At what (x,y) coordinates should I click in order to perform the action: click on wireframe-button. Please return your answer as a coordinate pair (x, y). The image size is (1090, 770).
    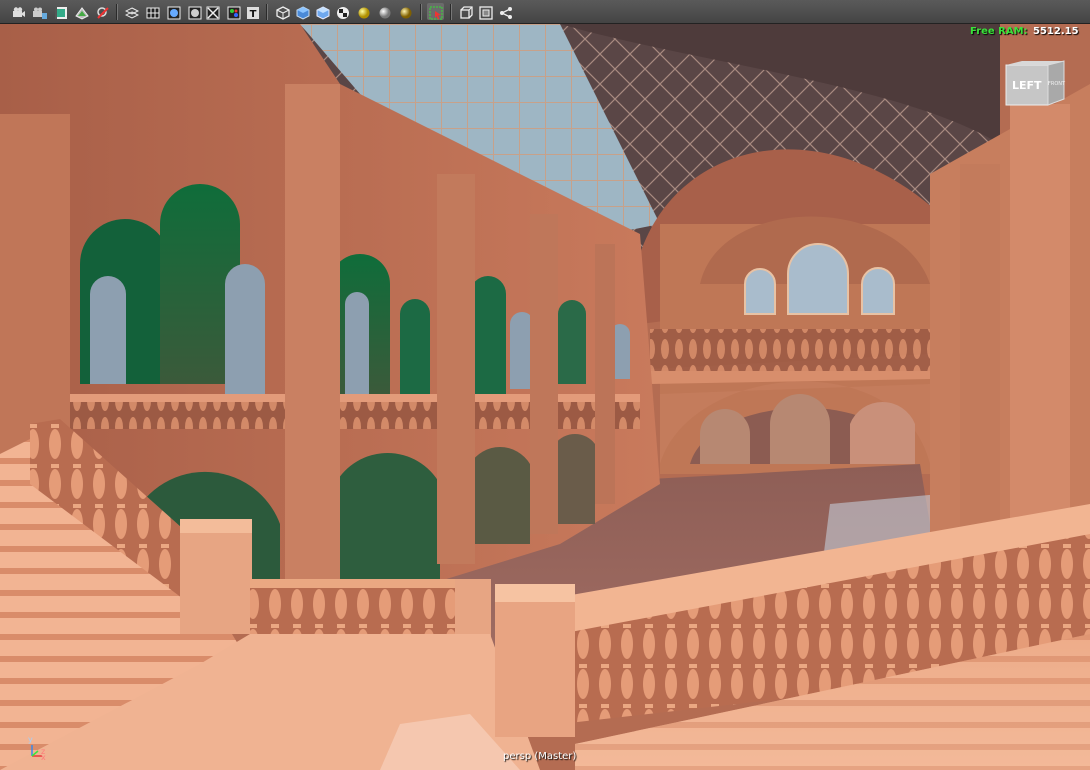
    Looking at the image, I should click on (131, 11).